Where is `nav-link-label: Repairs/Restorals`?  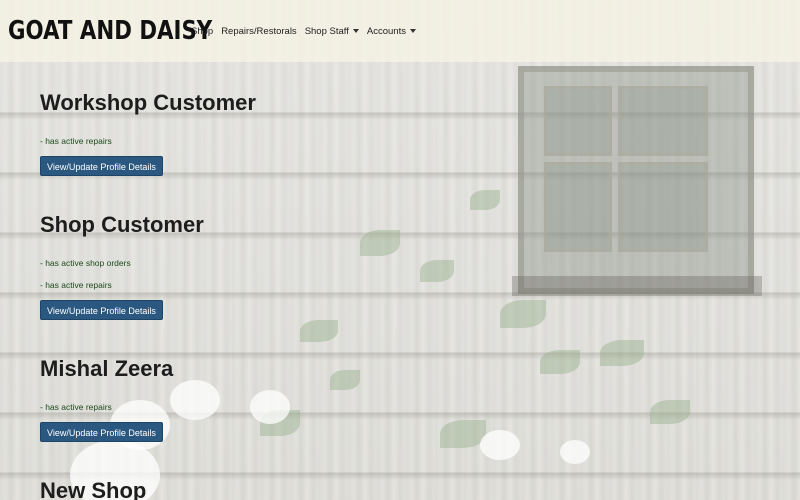 nav-link-label: Repairs/Restorals is located at coordinates (259, 31).